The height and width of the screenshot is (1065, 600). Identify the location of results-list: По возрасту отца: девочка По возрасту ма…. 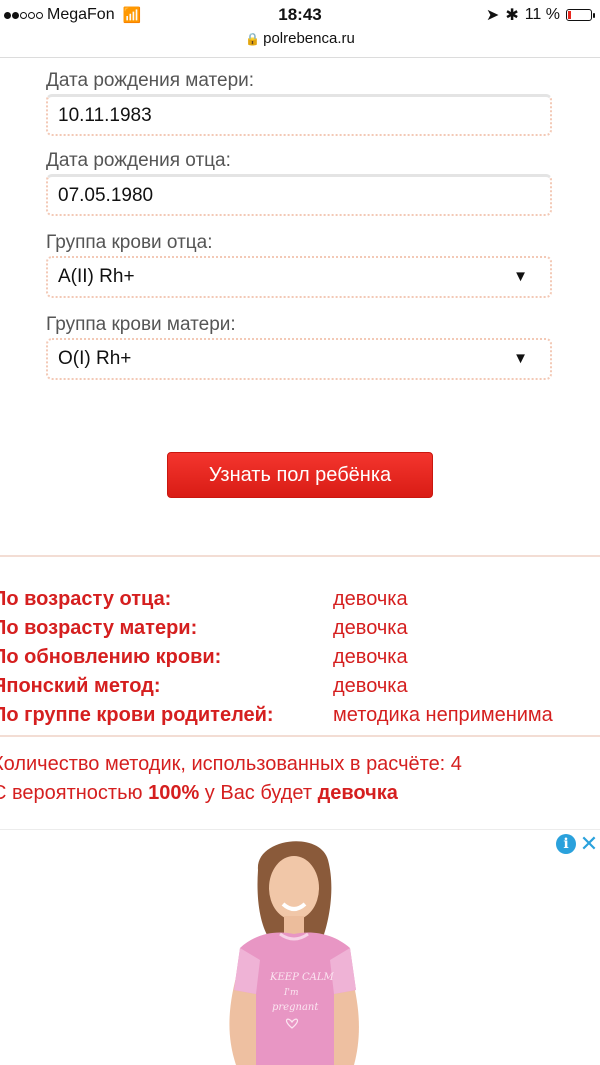
(300, 657).